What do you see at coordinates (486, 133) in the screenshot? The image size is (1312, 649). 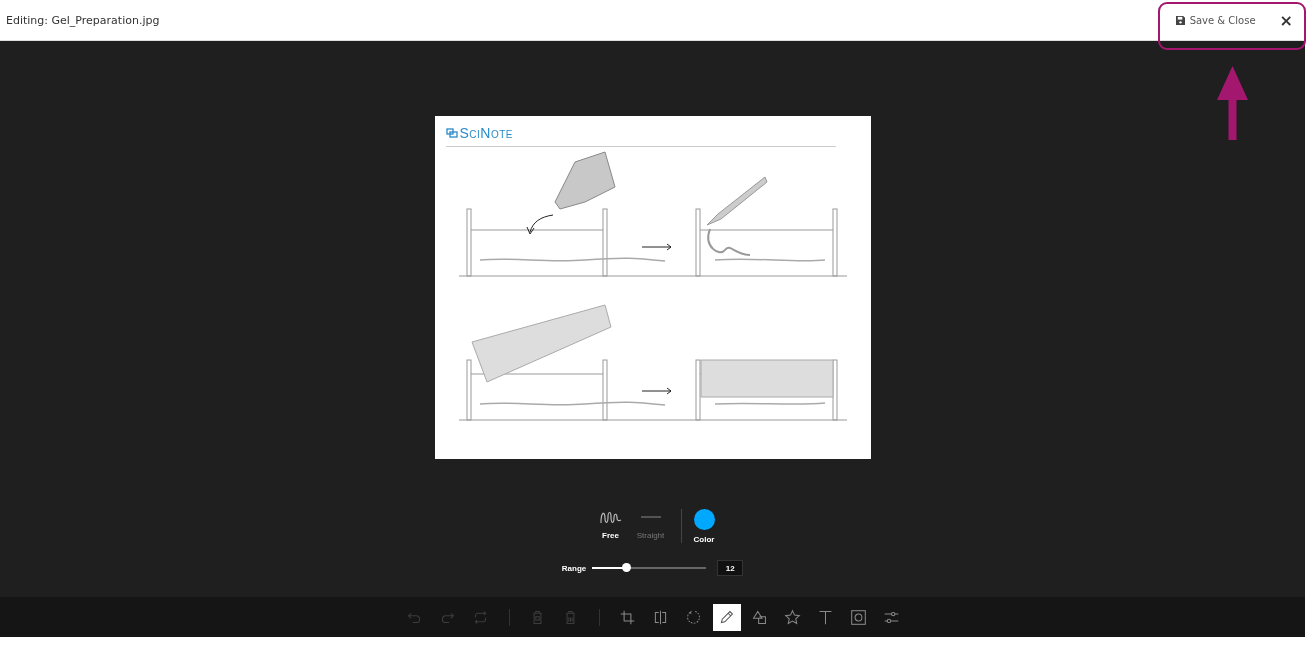 I see `logo-text: SciNote` at bounding box center [486, 133].